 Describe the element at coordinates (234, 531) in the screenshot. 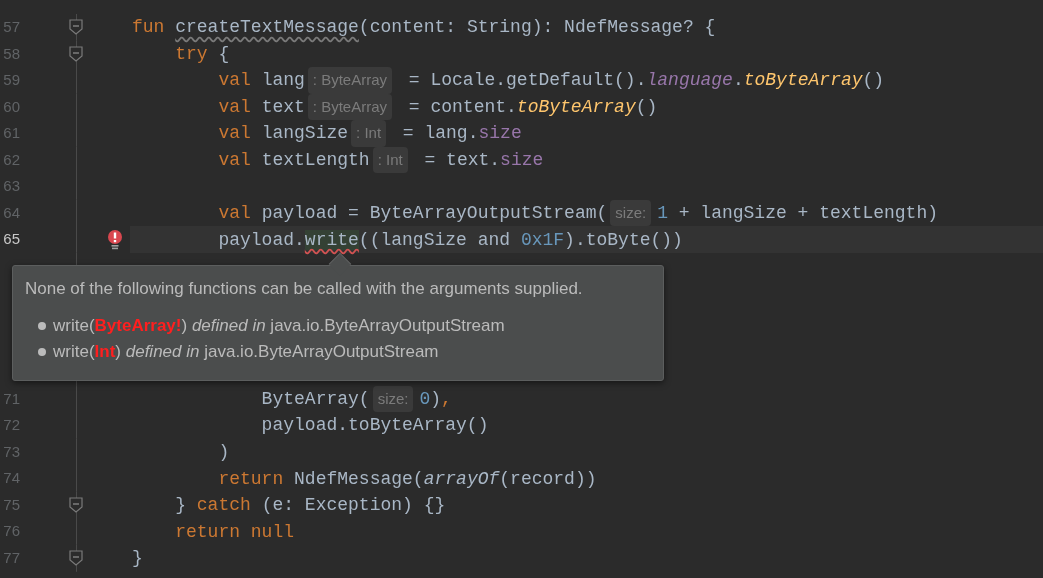

I see `code-text: return null` at that location.